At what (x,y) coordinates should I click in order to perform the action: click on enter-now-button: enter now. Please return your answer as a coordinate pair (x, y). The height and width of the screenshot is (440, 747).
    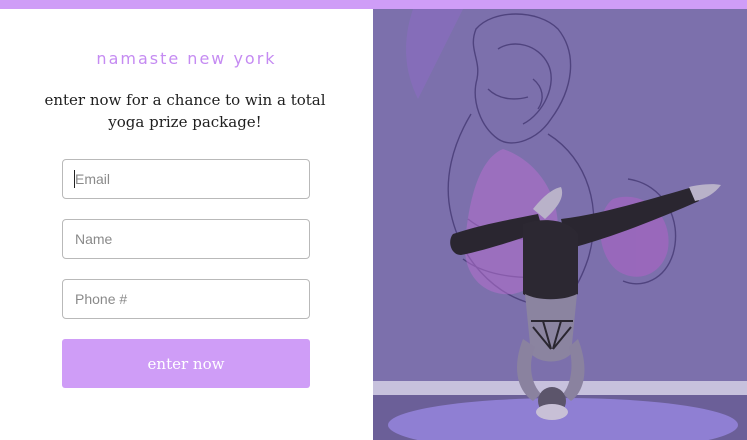
    Looking at the image, I should click on (186, 363).